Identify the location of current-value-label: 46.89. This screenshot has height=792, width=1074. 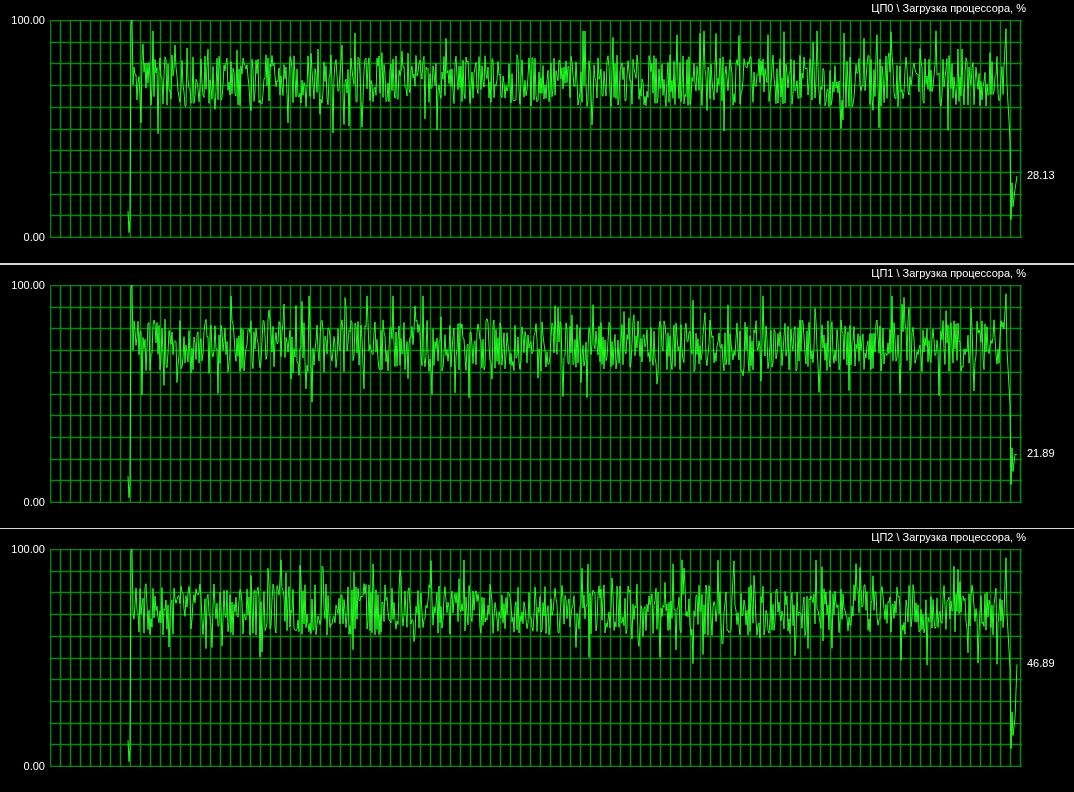
(1041, 663).